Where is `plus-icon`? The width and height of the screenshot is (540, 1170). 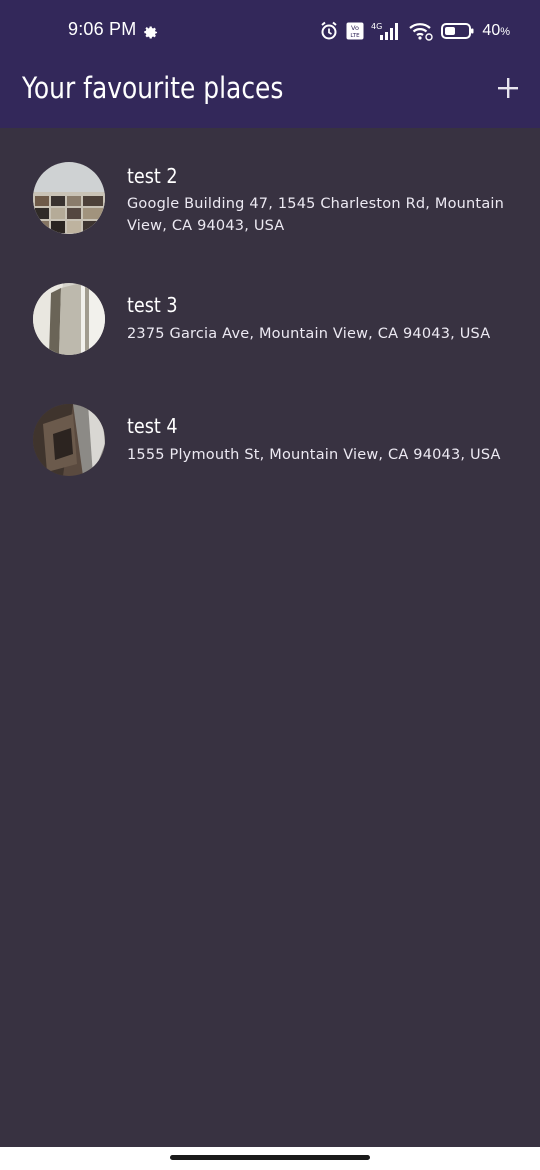 plus-icon is located at coordinates (508, 88).